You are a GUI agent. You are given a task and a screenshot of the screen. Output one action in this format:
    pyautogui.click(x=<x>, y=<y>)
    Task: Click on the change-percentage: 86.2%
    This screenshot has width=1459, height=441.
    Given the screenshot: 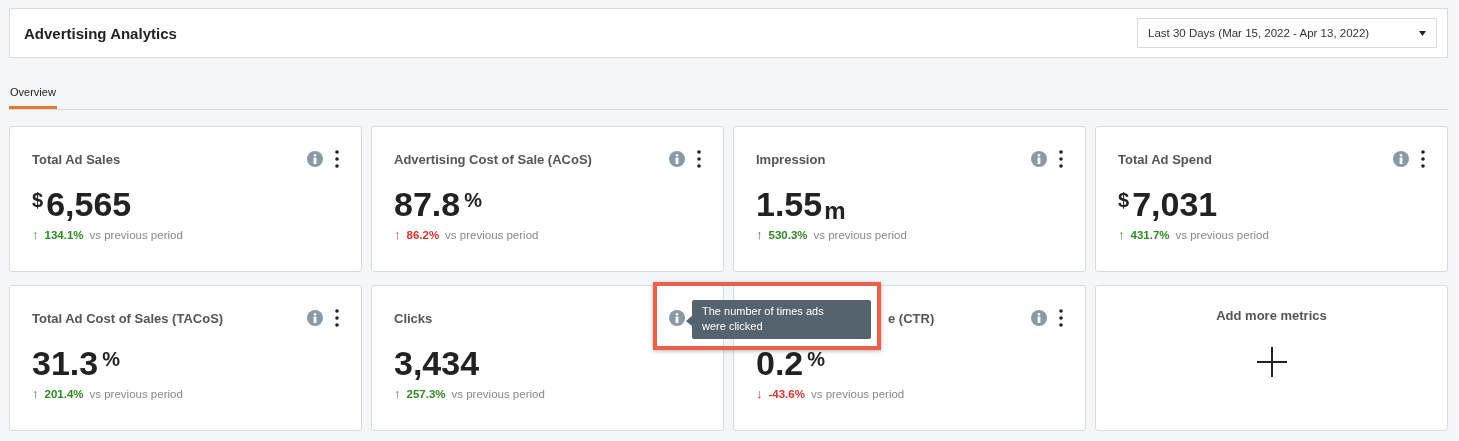 What is the action you would take?
    pyautogui.click(x=423, y=234)
    